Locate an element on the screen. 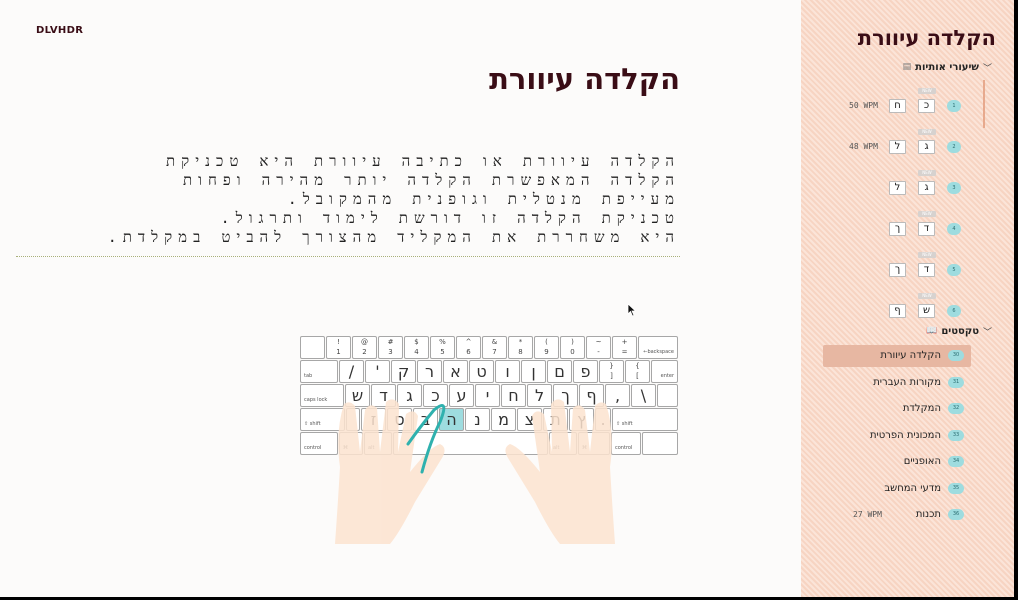  letters-section-label: שיעורי אותיות is located at coordinates (947, 67).